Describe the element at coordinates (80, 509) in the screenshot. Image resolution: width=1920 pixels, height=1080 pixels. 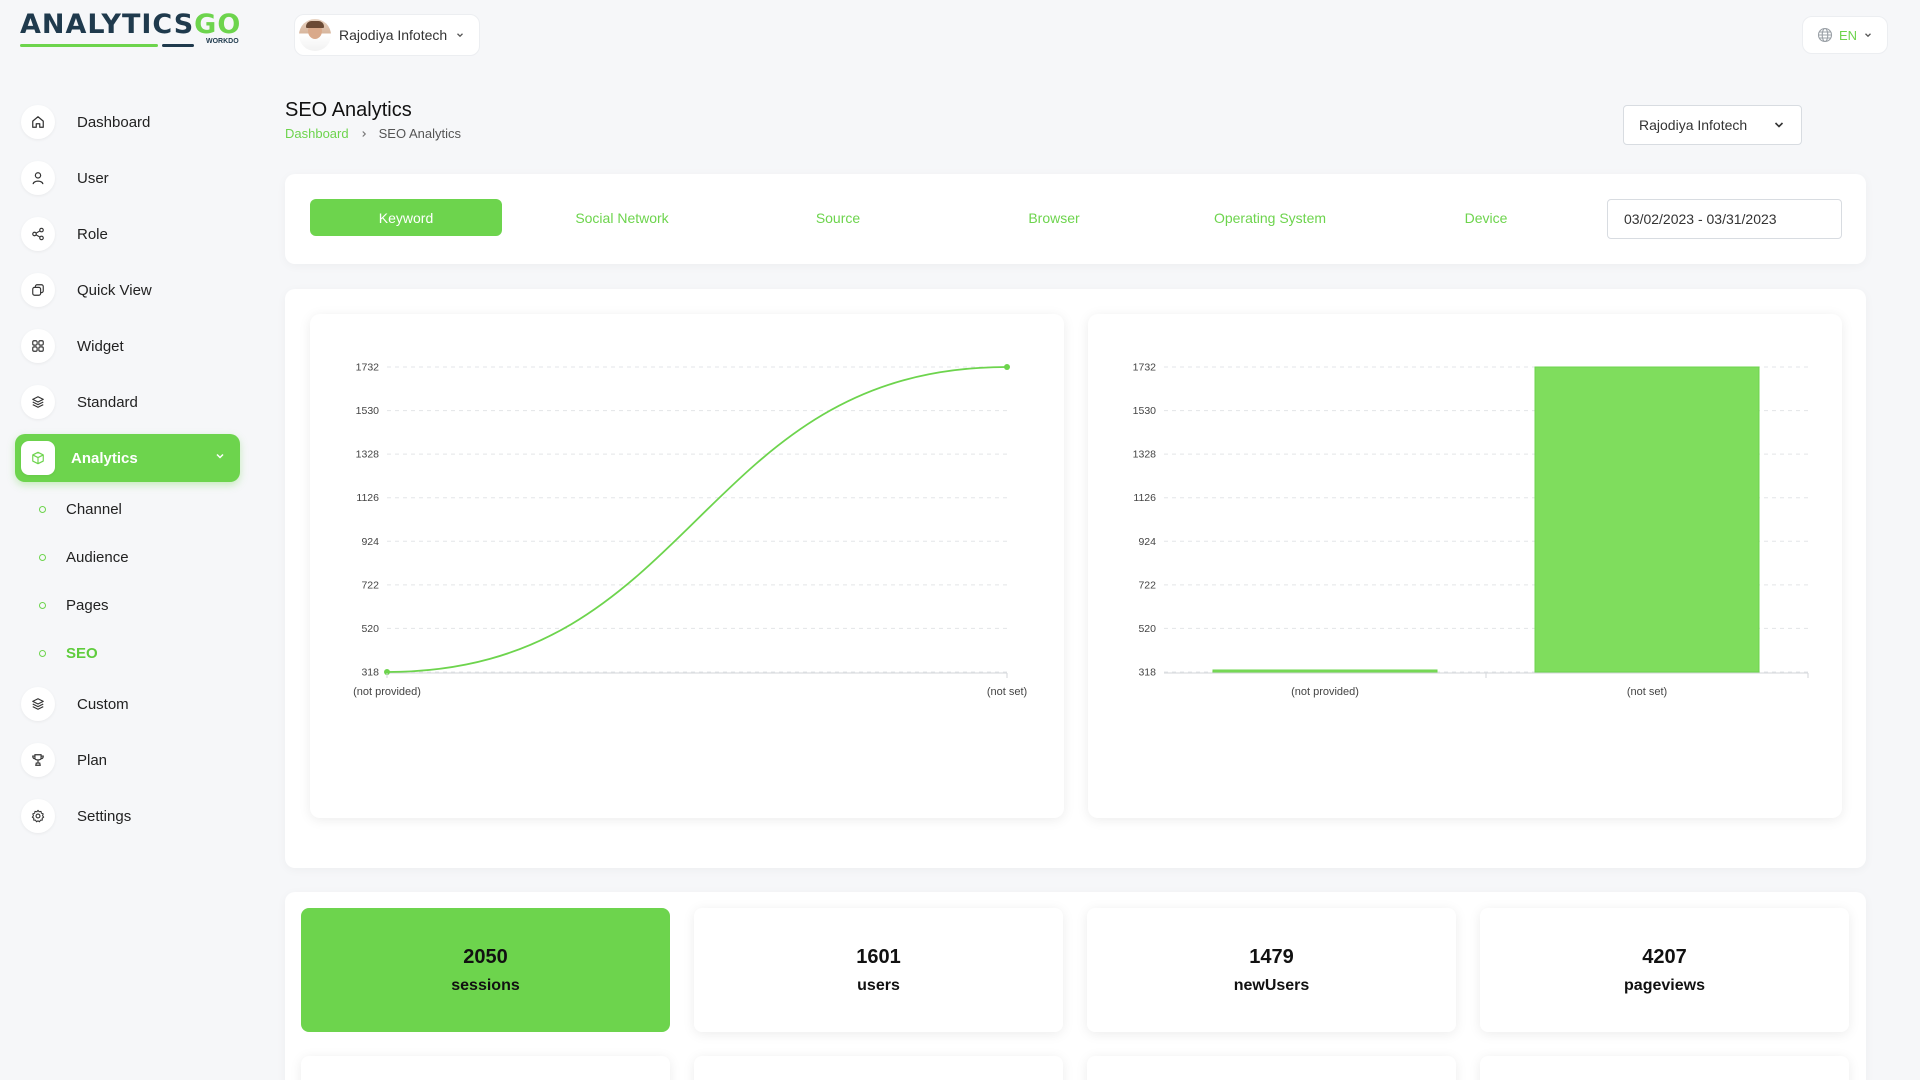
I see `sidebar-subitem-channel: Channel` at that location.